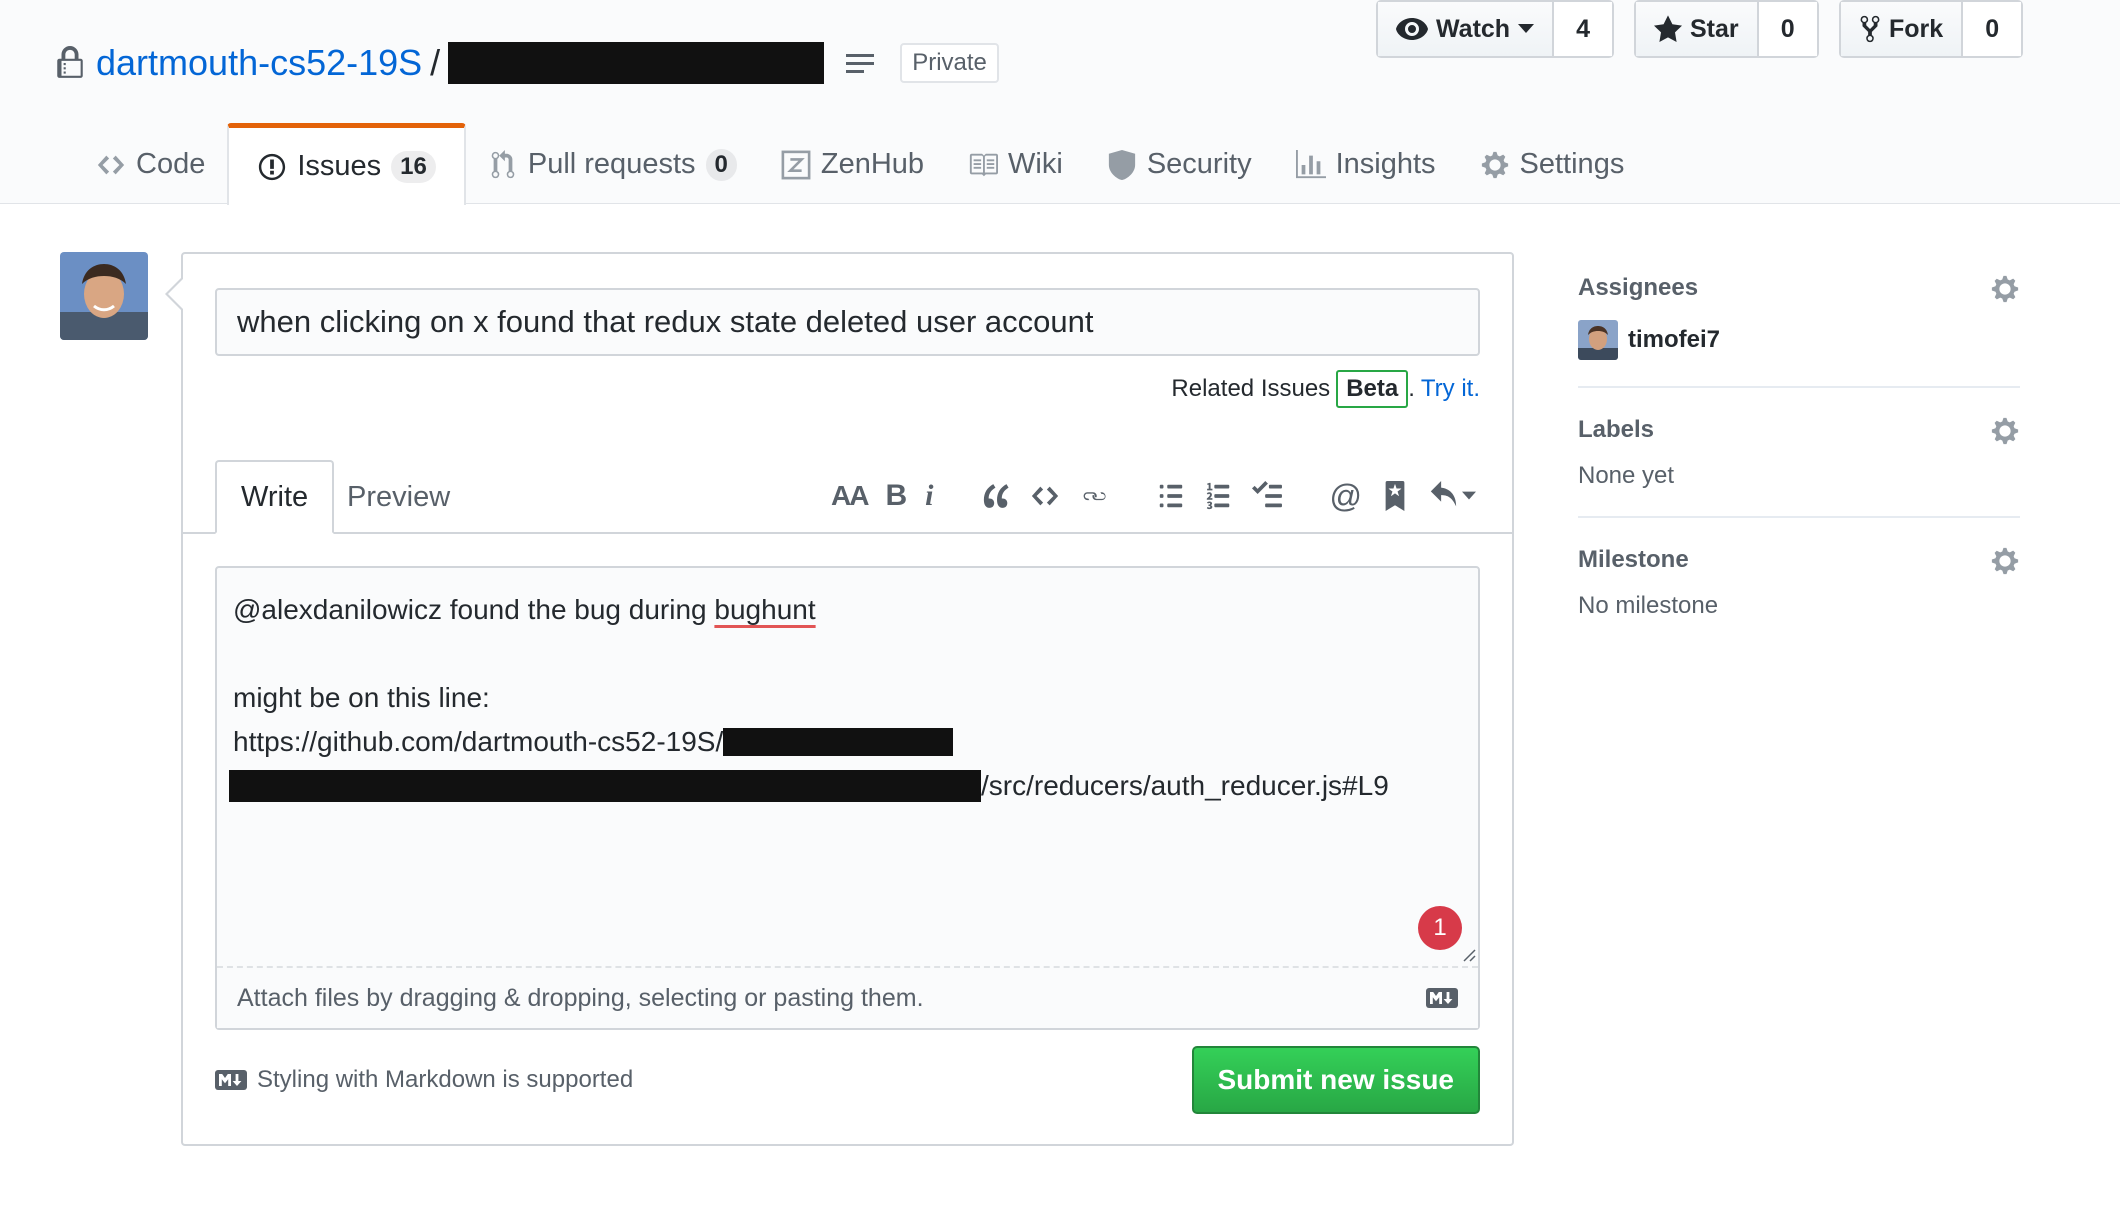  Describe the element at coordinates (503, 163) in the screenshot. I see `git-pull-request-icon` at that location.